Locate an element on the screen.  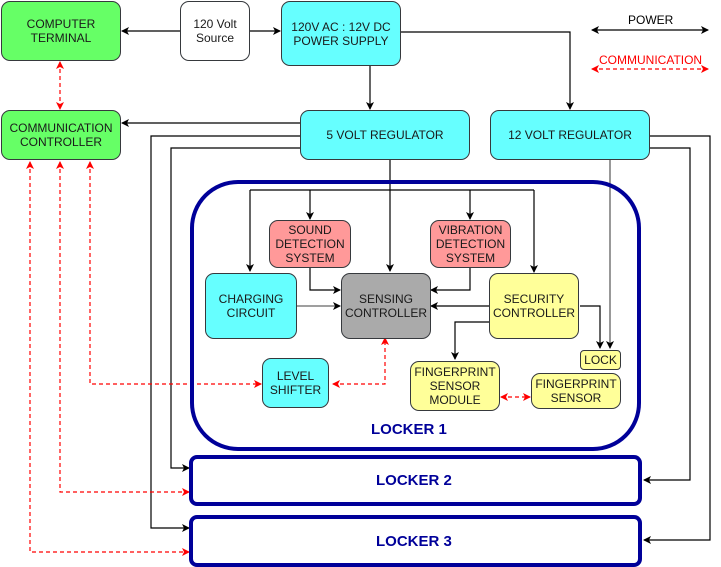
regulator-5v: 5 VOLT REGULATOR is located at coordinates (385, 135).